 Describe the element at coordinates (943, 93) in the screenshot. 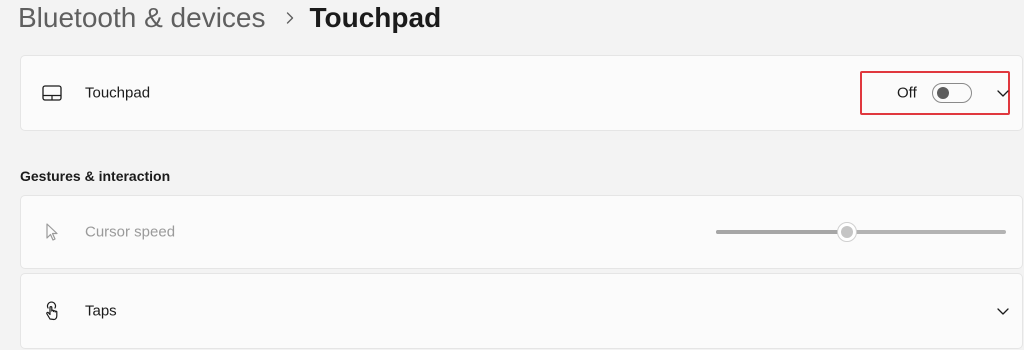

I see `toggle-knob` at that location.